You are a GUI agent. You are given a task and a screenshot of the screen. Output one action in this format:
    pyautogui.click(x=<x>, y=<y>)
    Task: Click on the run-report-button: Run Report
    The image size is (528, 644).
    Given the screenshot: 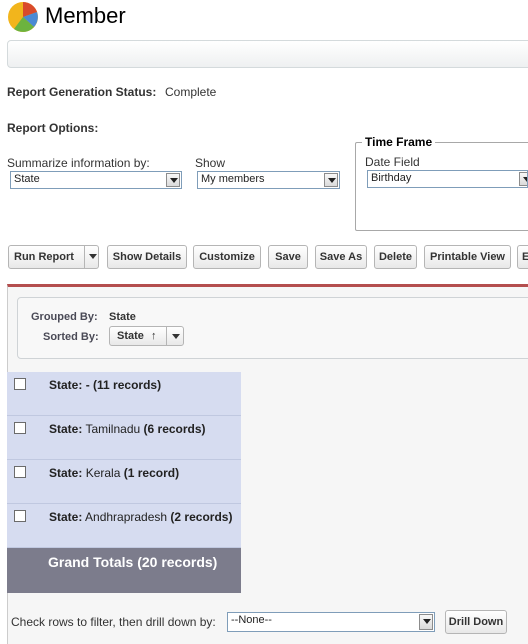 What is the action you would take?
    pyautogui.click(x=53, y=257)
    